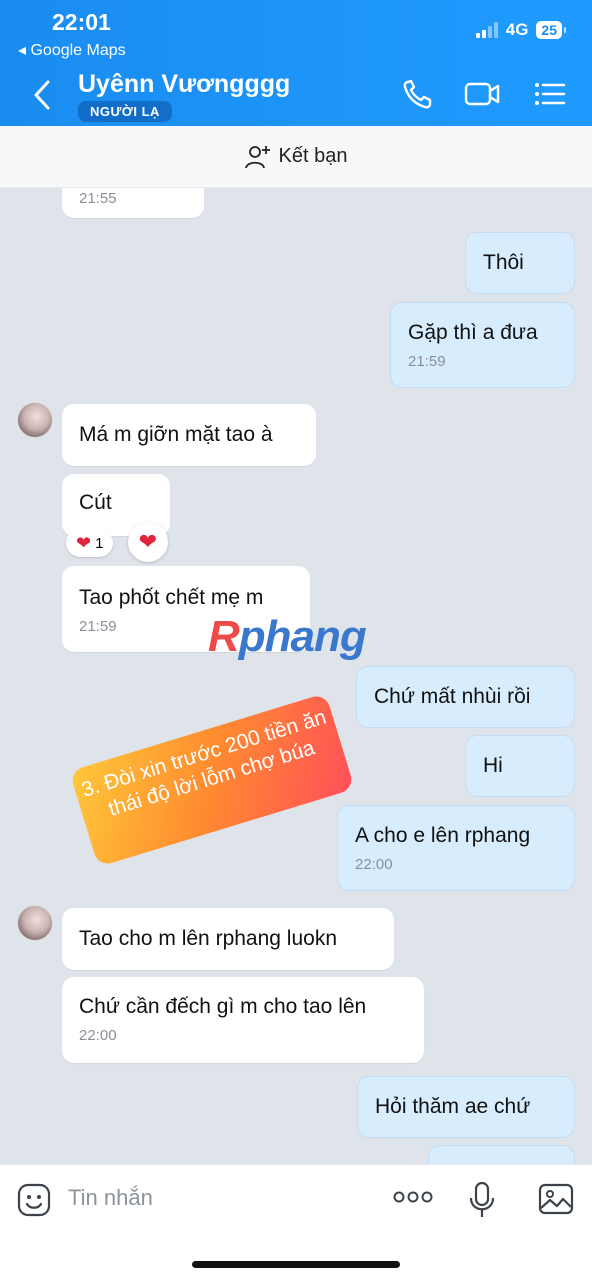 The width and height of the screenshot is (592, 1280). I want to click on heart-icon: ❤, so click(84, 542).